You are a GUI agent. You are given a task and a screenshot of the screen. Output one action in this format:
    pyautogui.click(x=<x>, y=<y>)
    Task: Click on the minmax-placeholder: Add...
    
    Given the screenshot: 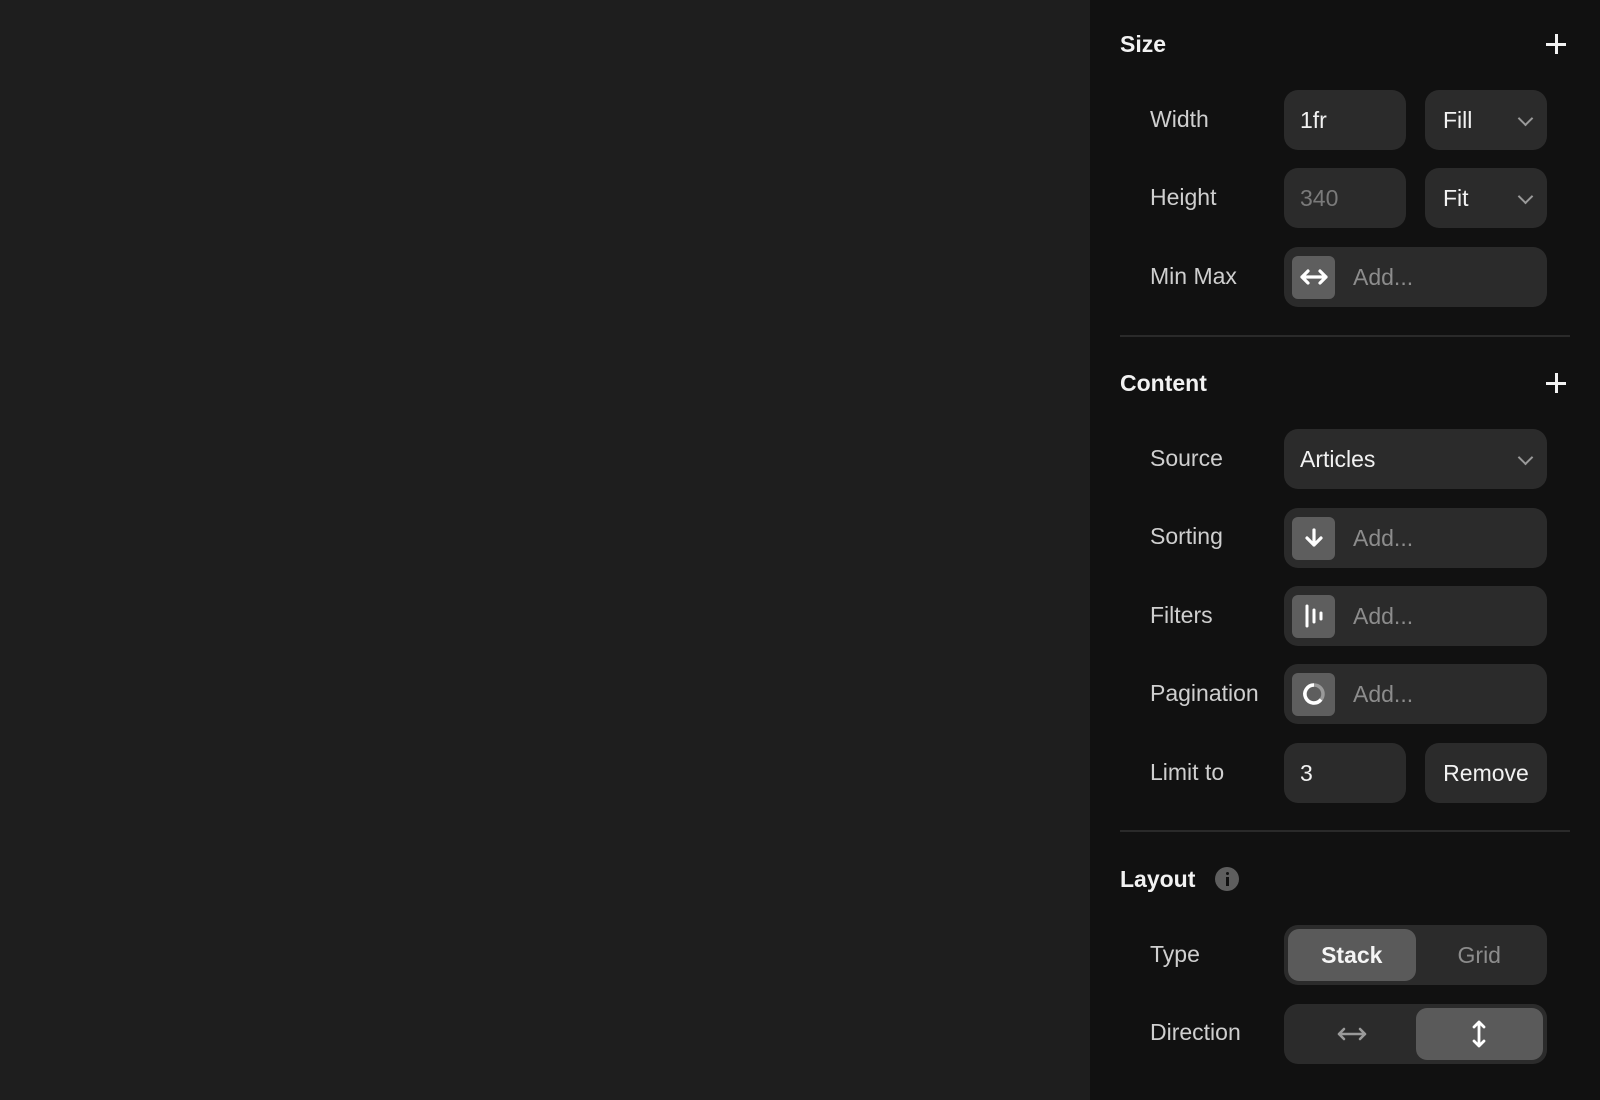 What is the action you would take?
    pyautogui.click(x=1383, y=276)
    